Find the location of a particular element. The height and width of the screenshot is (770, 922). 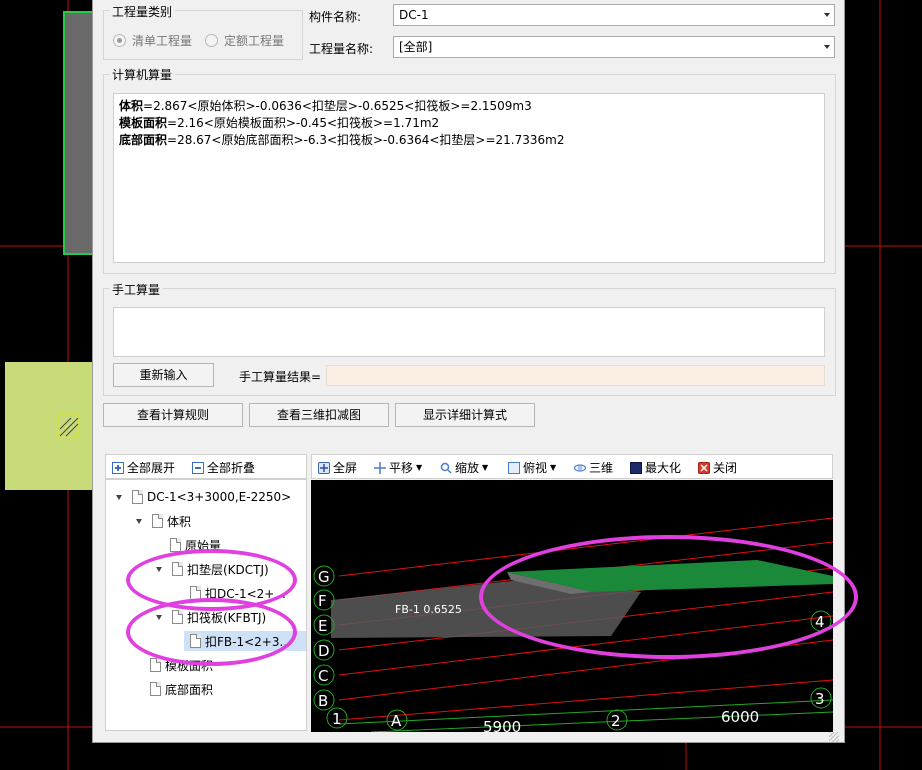

axis-label-G: G is located at coordinates (324, 577).